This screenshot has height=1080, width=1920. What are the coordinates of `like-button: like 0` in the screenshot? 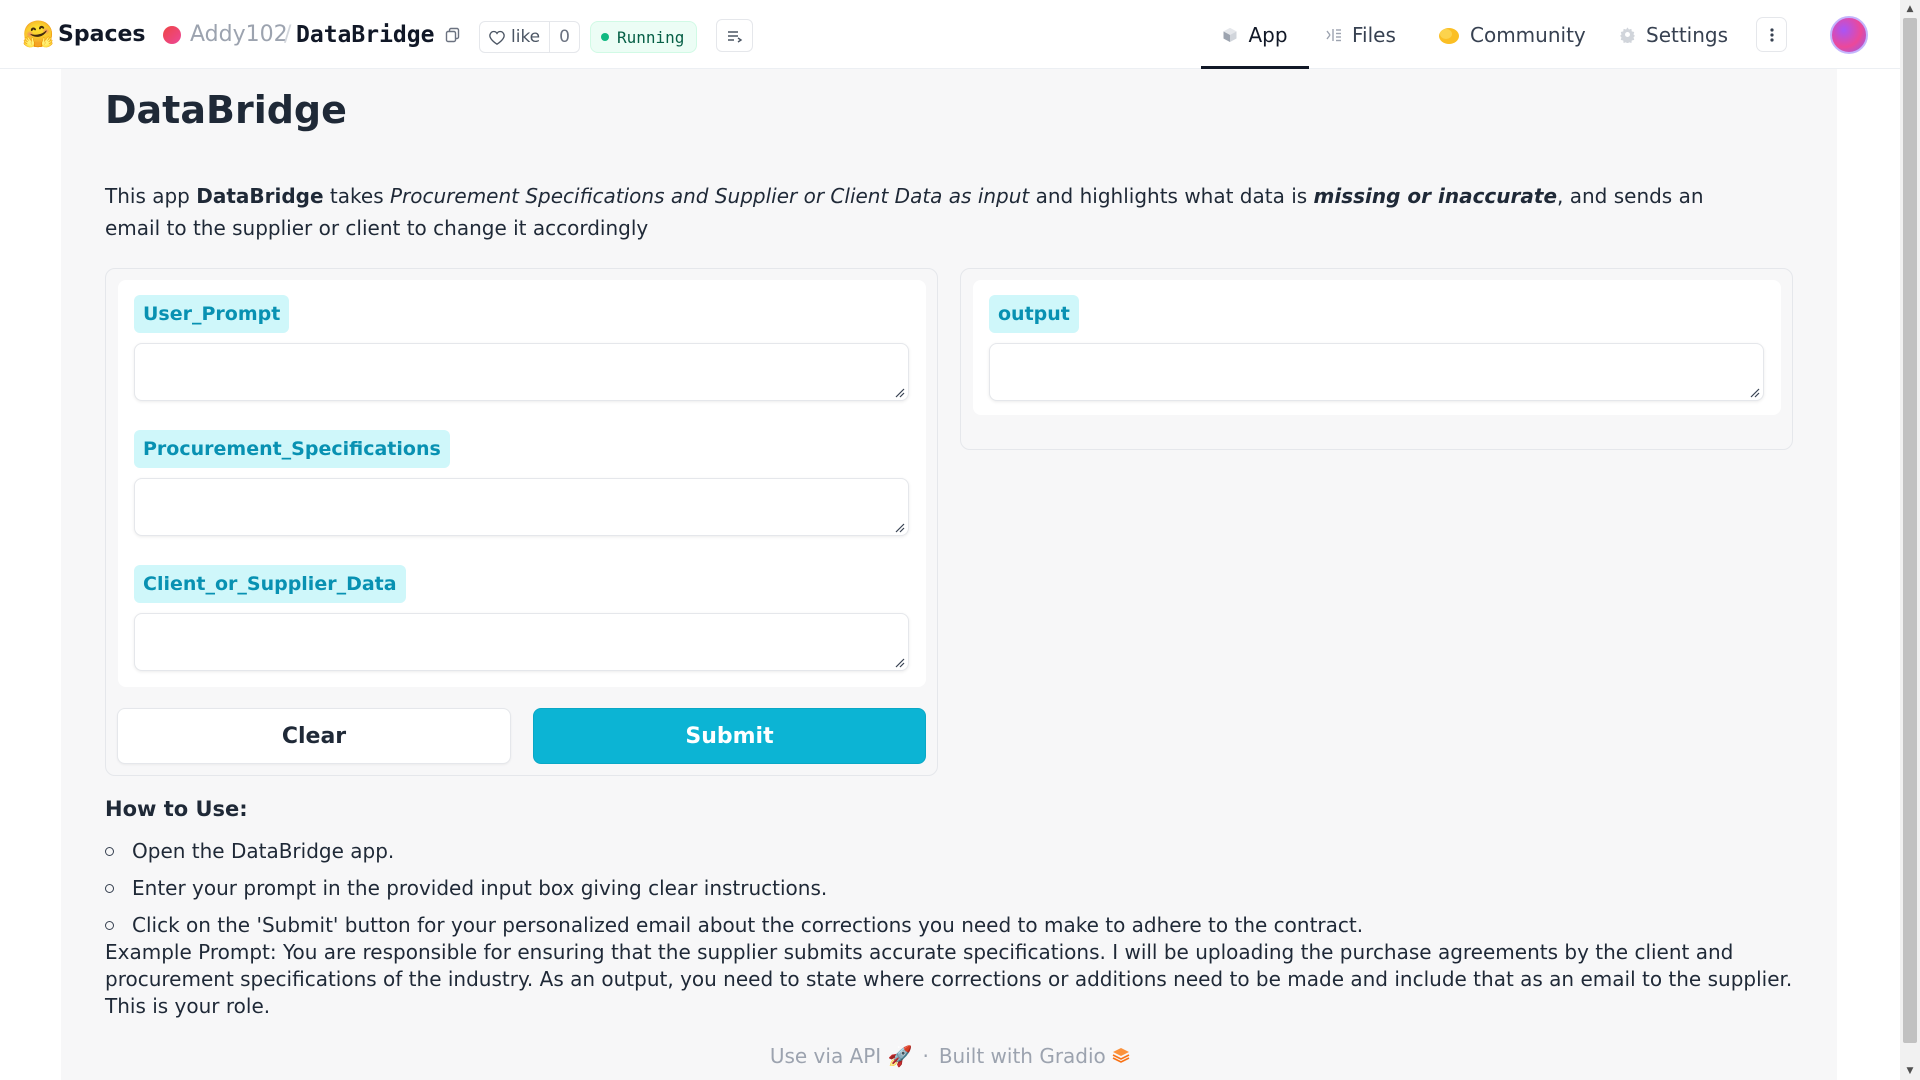 It's located at (529, 37).